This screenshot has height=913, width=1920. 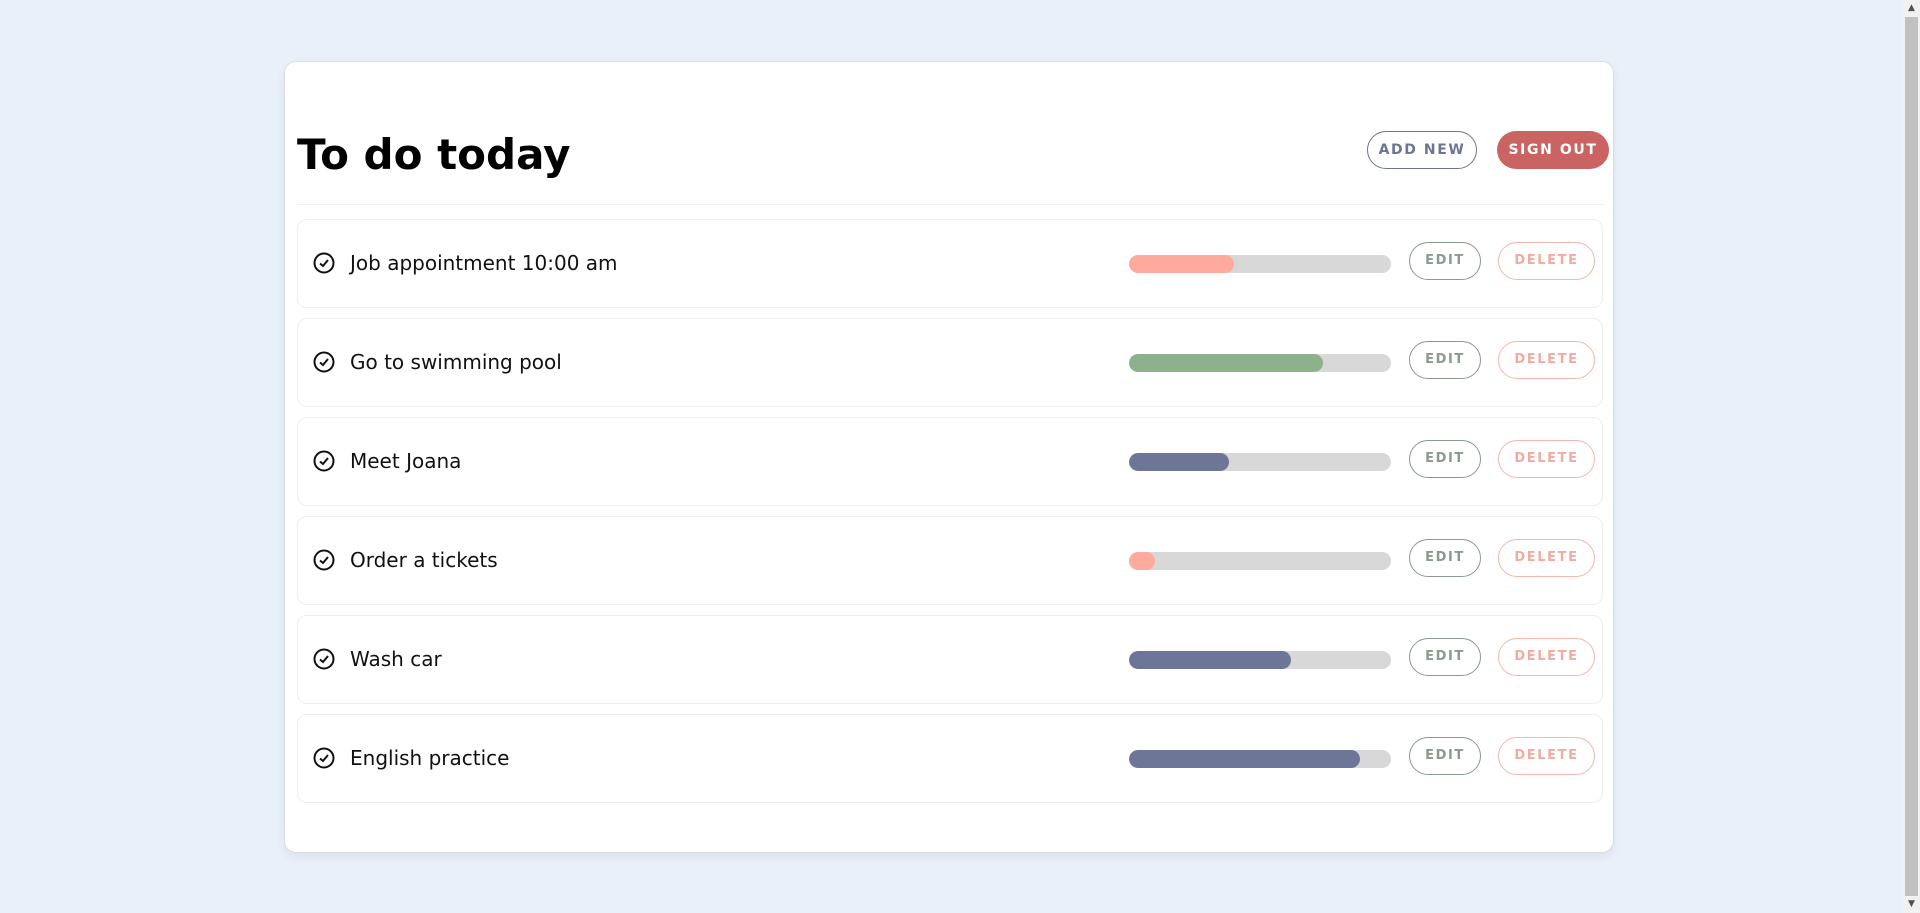 I want to click on task-label: English practice, so click(x=430, y=758).